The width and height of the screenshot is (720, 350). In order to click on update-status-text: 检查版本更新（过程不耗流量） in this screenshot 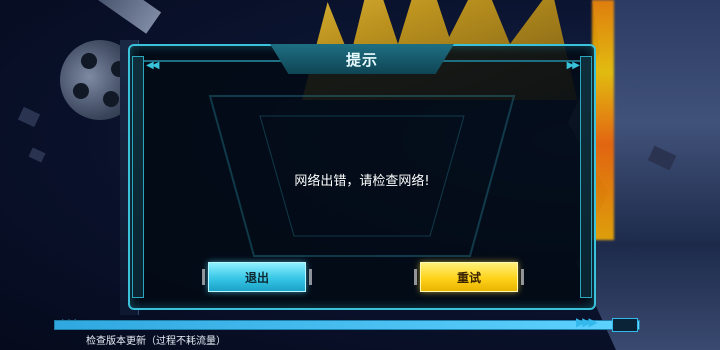, I will do `click(156, 341)`.